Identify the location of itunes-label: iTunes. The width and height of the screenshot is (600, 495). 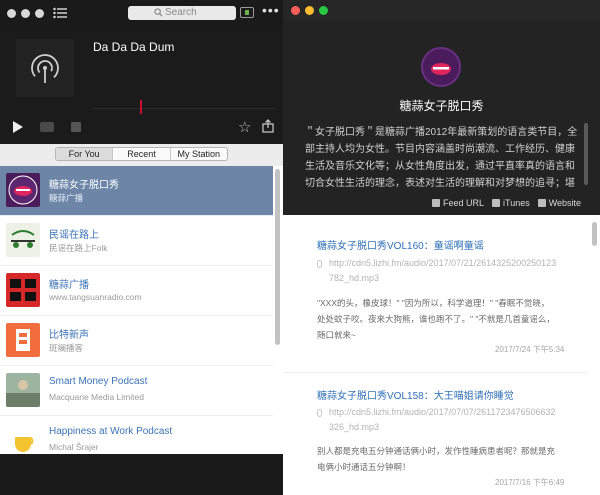
(516, 203).